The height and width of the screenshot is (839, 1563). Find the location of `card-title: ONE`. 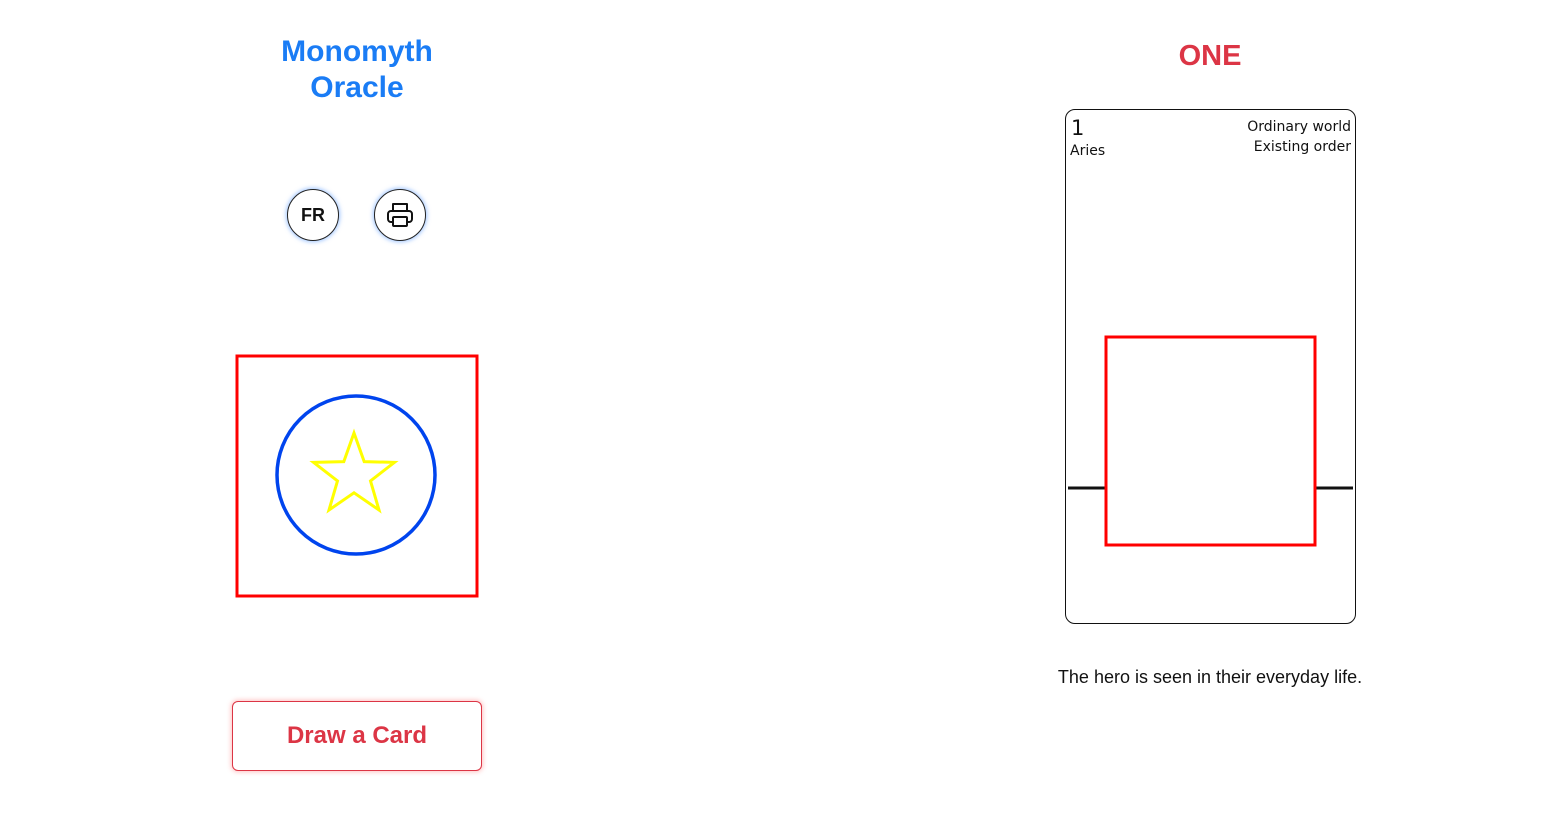

card-title: ONE is located at coordinates (1210, 56).